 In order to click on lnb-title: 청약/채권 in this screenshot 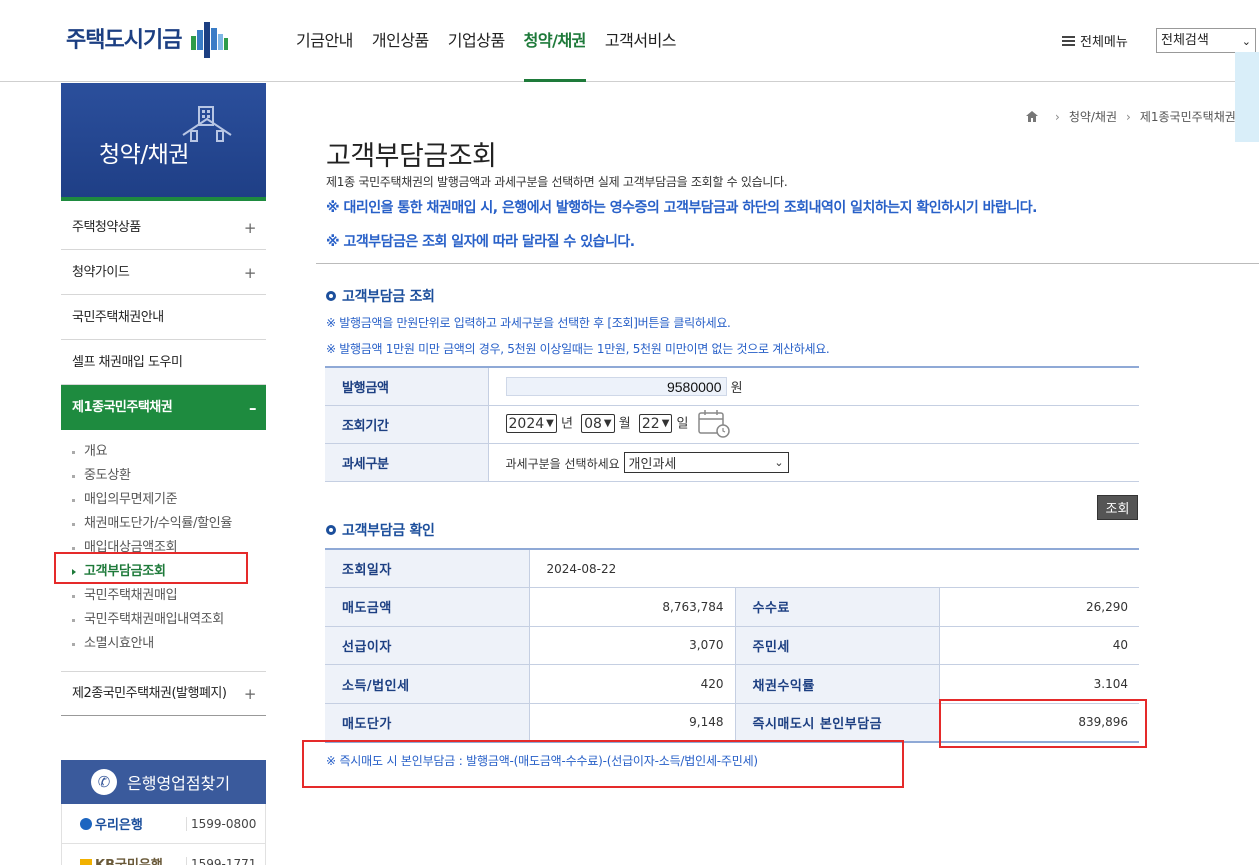, I will do `click(144, 155)`.